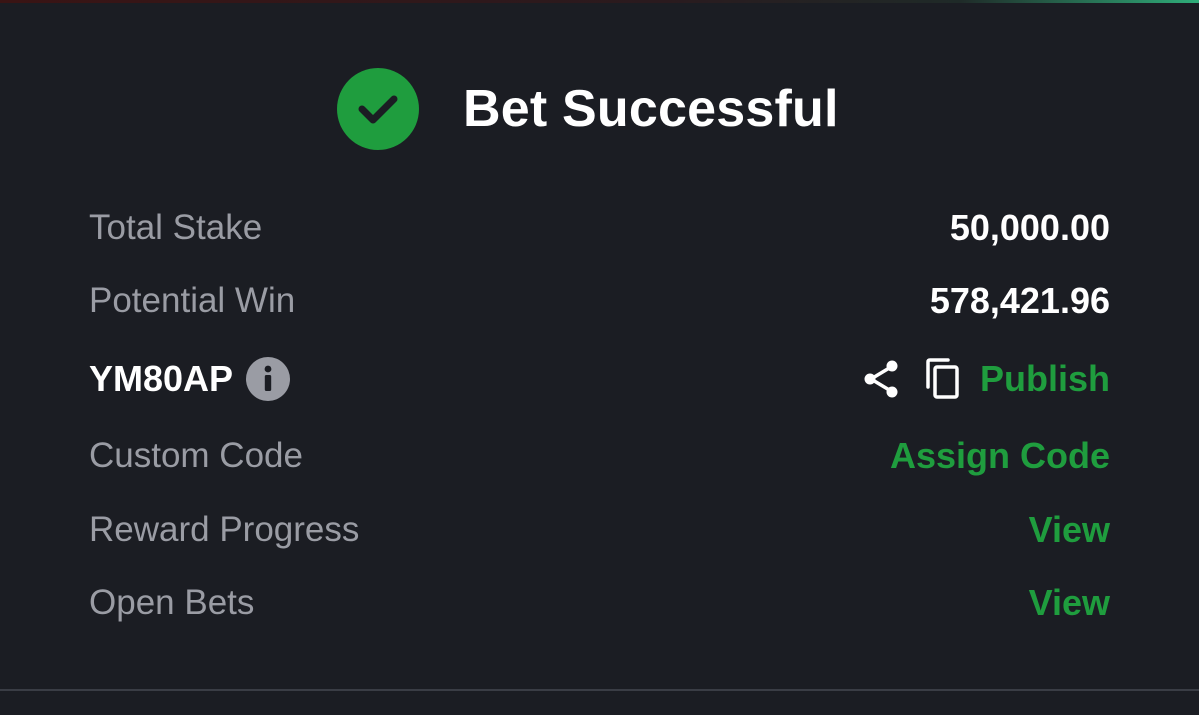 Image resolution: width=1199 pixels, height=715 pixels. Describe the element at coordinates (599, 690) in the screenshot. I see `divider` at that location.